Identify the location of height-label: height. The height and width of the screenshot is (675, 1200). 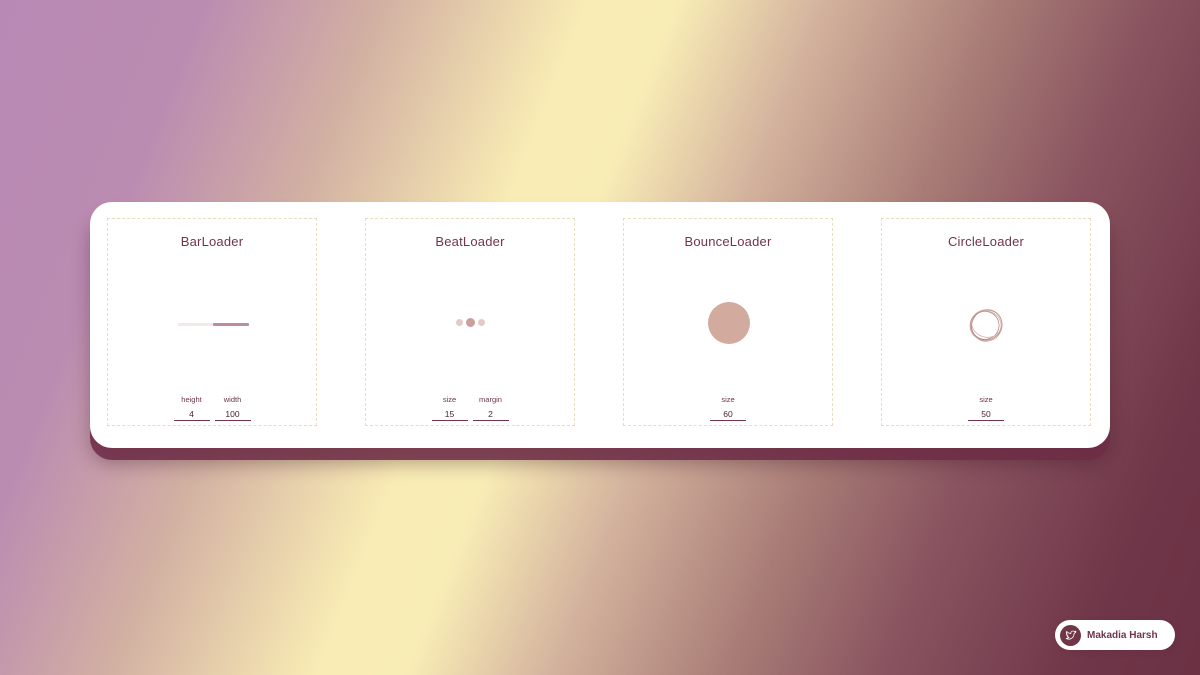
(191, 399).